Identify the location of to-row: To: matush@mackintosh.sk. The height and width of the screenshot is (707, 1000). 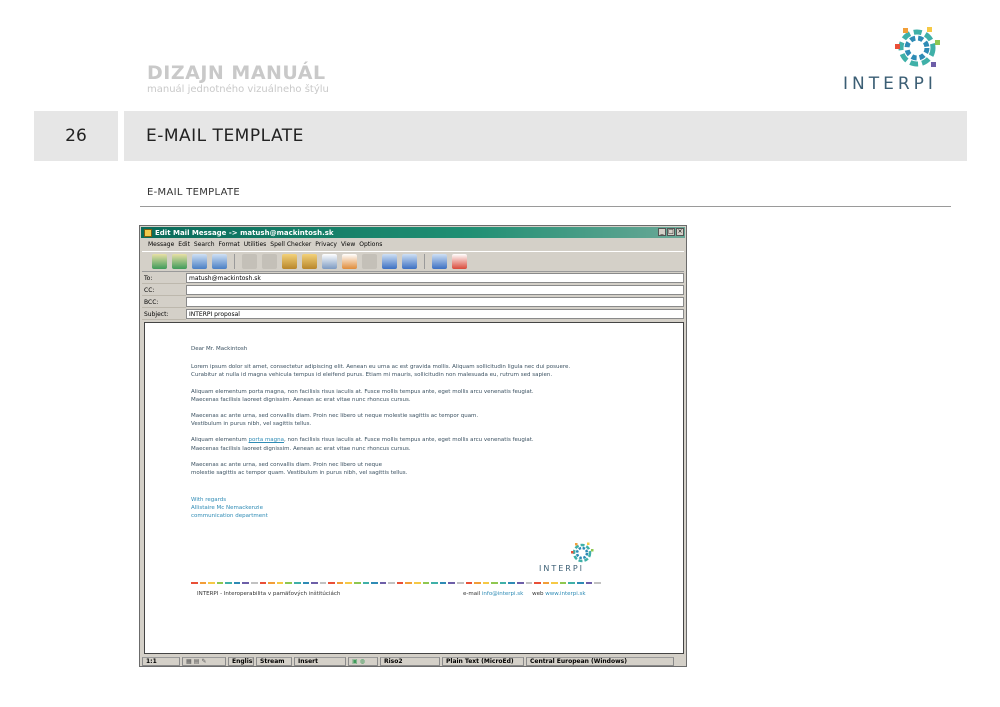
(413, 278).